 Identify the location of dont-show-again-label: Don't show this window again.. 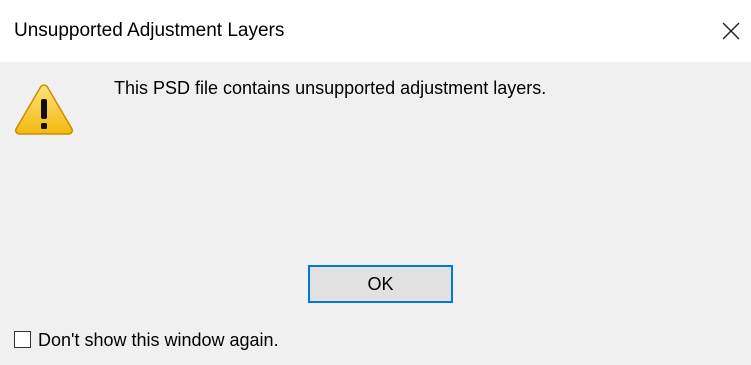
(158, 340).